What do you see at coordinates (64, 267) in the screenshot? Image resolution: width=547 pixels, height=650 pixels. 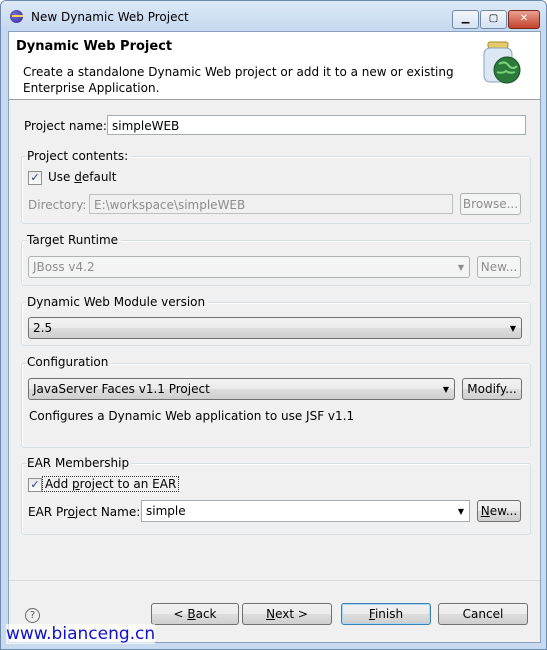 I see `target-runtime-value: JBoss v4.2` at bounding box center [64, 267].